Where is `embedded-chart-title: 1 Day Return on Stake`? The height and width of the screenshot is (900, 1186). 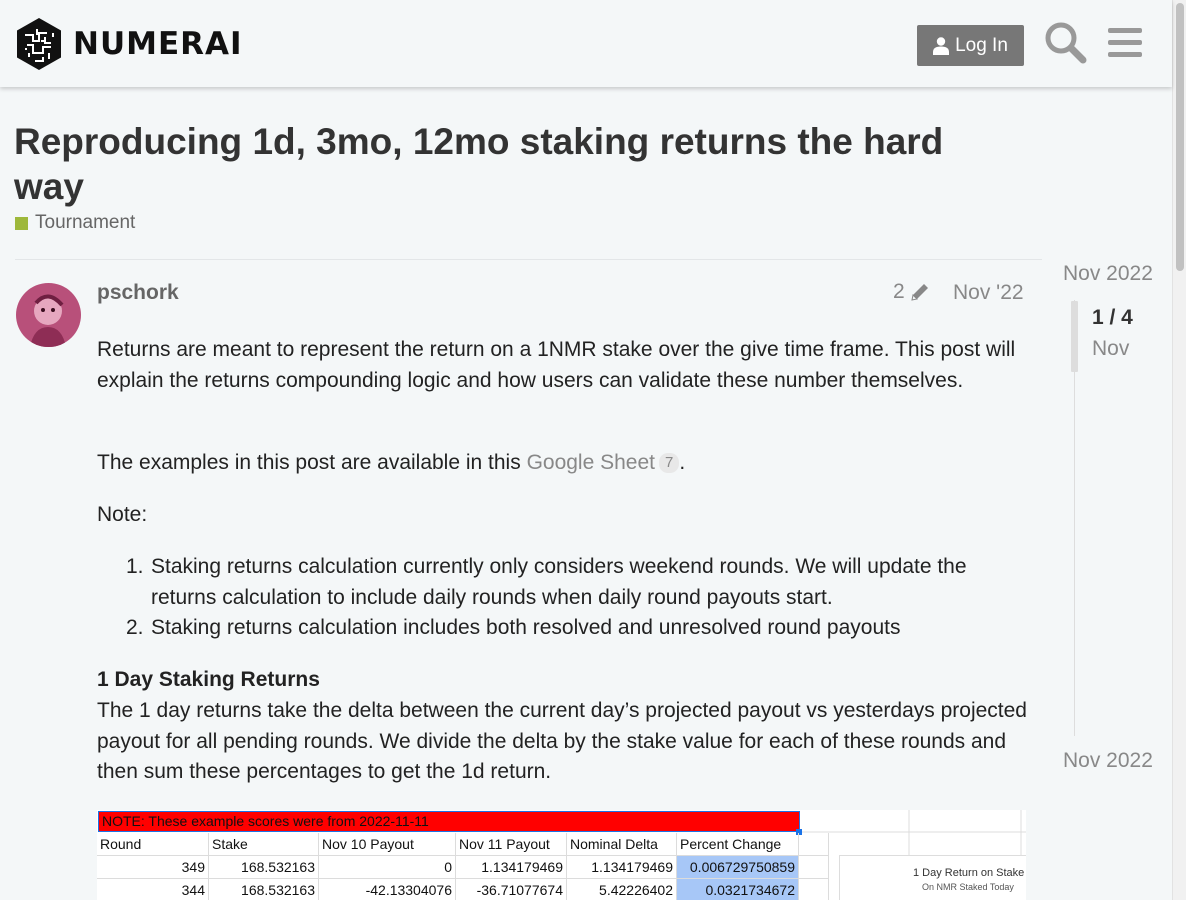 embedded-chart-title: 1 Day Return on Stake is located at coordinates (969, 873).